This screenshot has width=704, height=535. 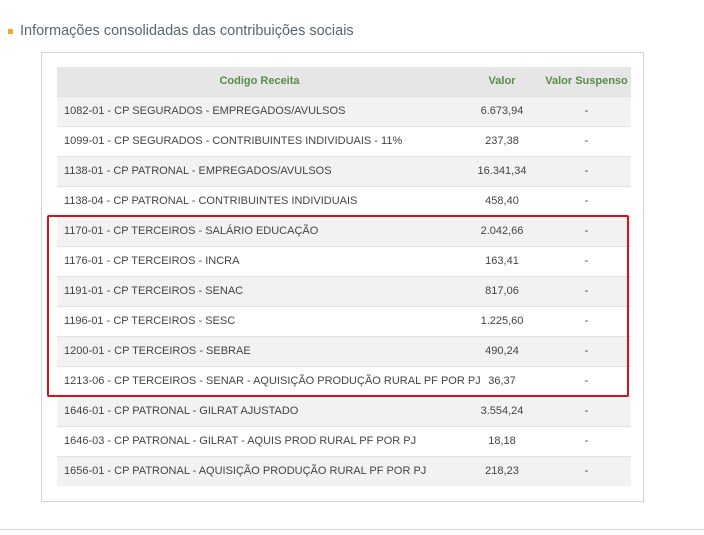 I want to click on table-header-row: Codigo Receita Valor Valor Suspenso, so click(x=344, y=81).